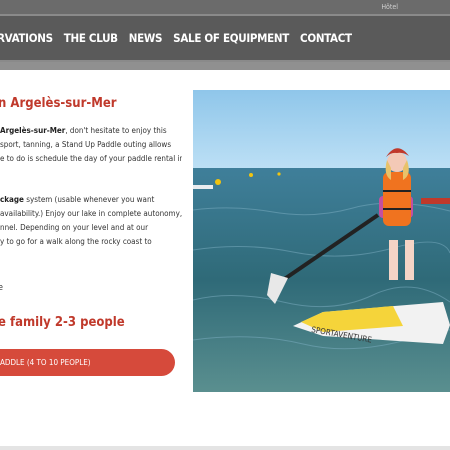 Image resolution: width=450 pixels, height=450 pixels. Describe the element at coordinates (62, 322) in the screenshot. I see `section-subtitle: e family 2-3 people` at that location.